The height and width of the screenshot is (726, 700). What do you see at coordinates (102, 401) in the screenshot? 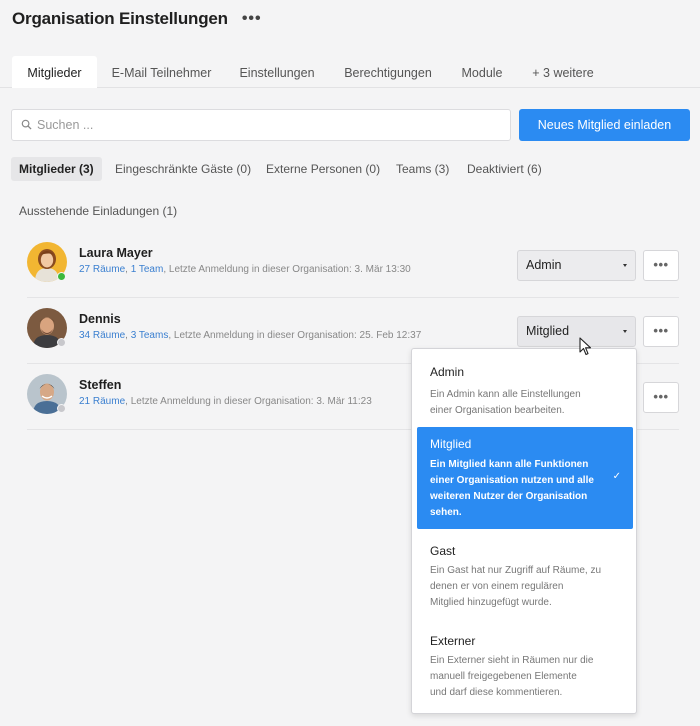
I see `rooms-link: 21 Räume` at bounding box center [102, 401].